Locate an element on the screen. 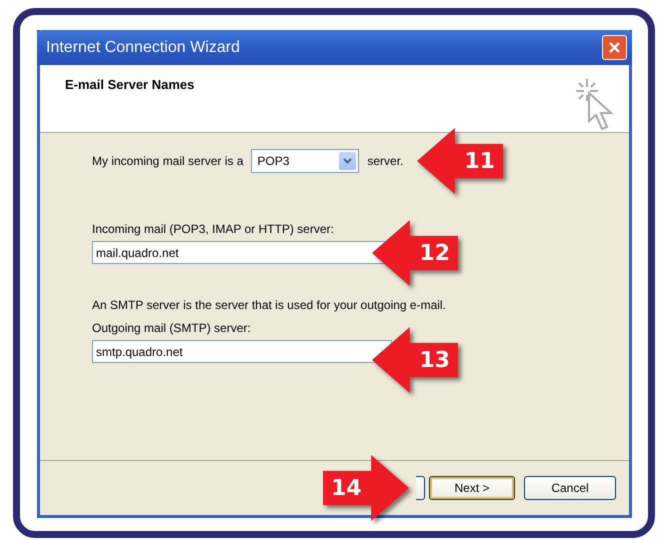 This screenshot has width=661, height=540. window-title: Internet Connection Wizard is located at coordinates (143, 47).